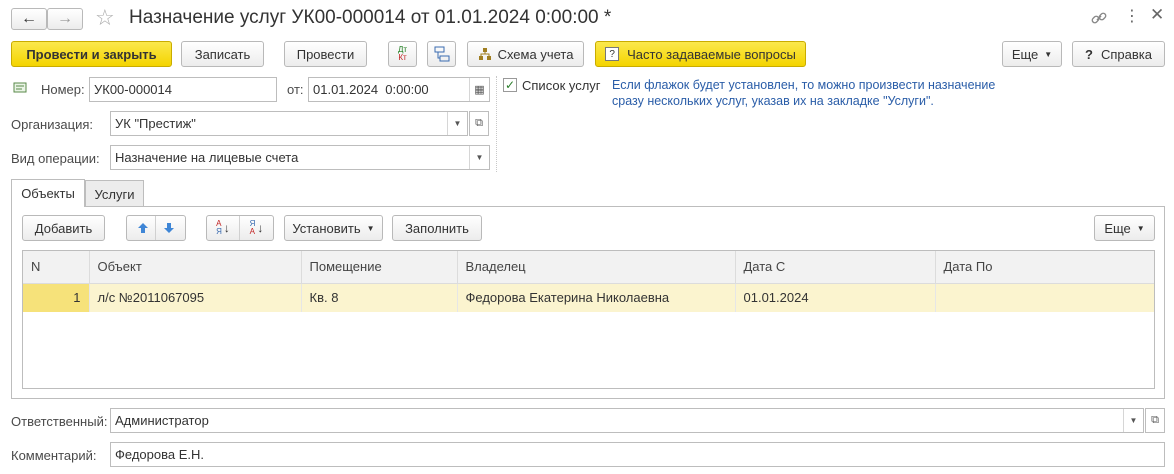 Image resolution: width=1174 pixels, height=474 pixels. What do you see at coordinates (1126, 54) in the screenshot?
I see `help-label: Справка` at bounding box center [1126, 54].